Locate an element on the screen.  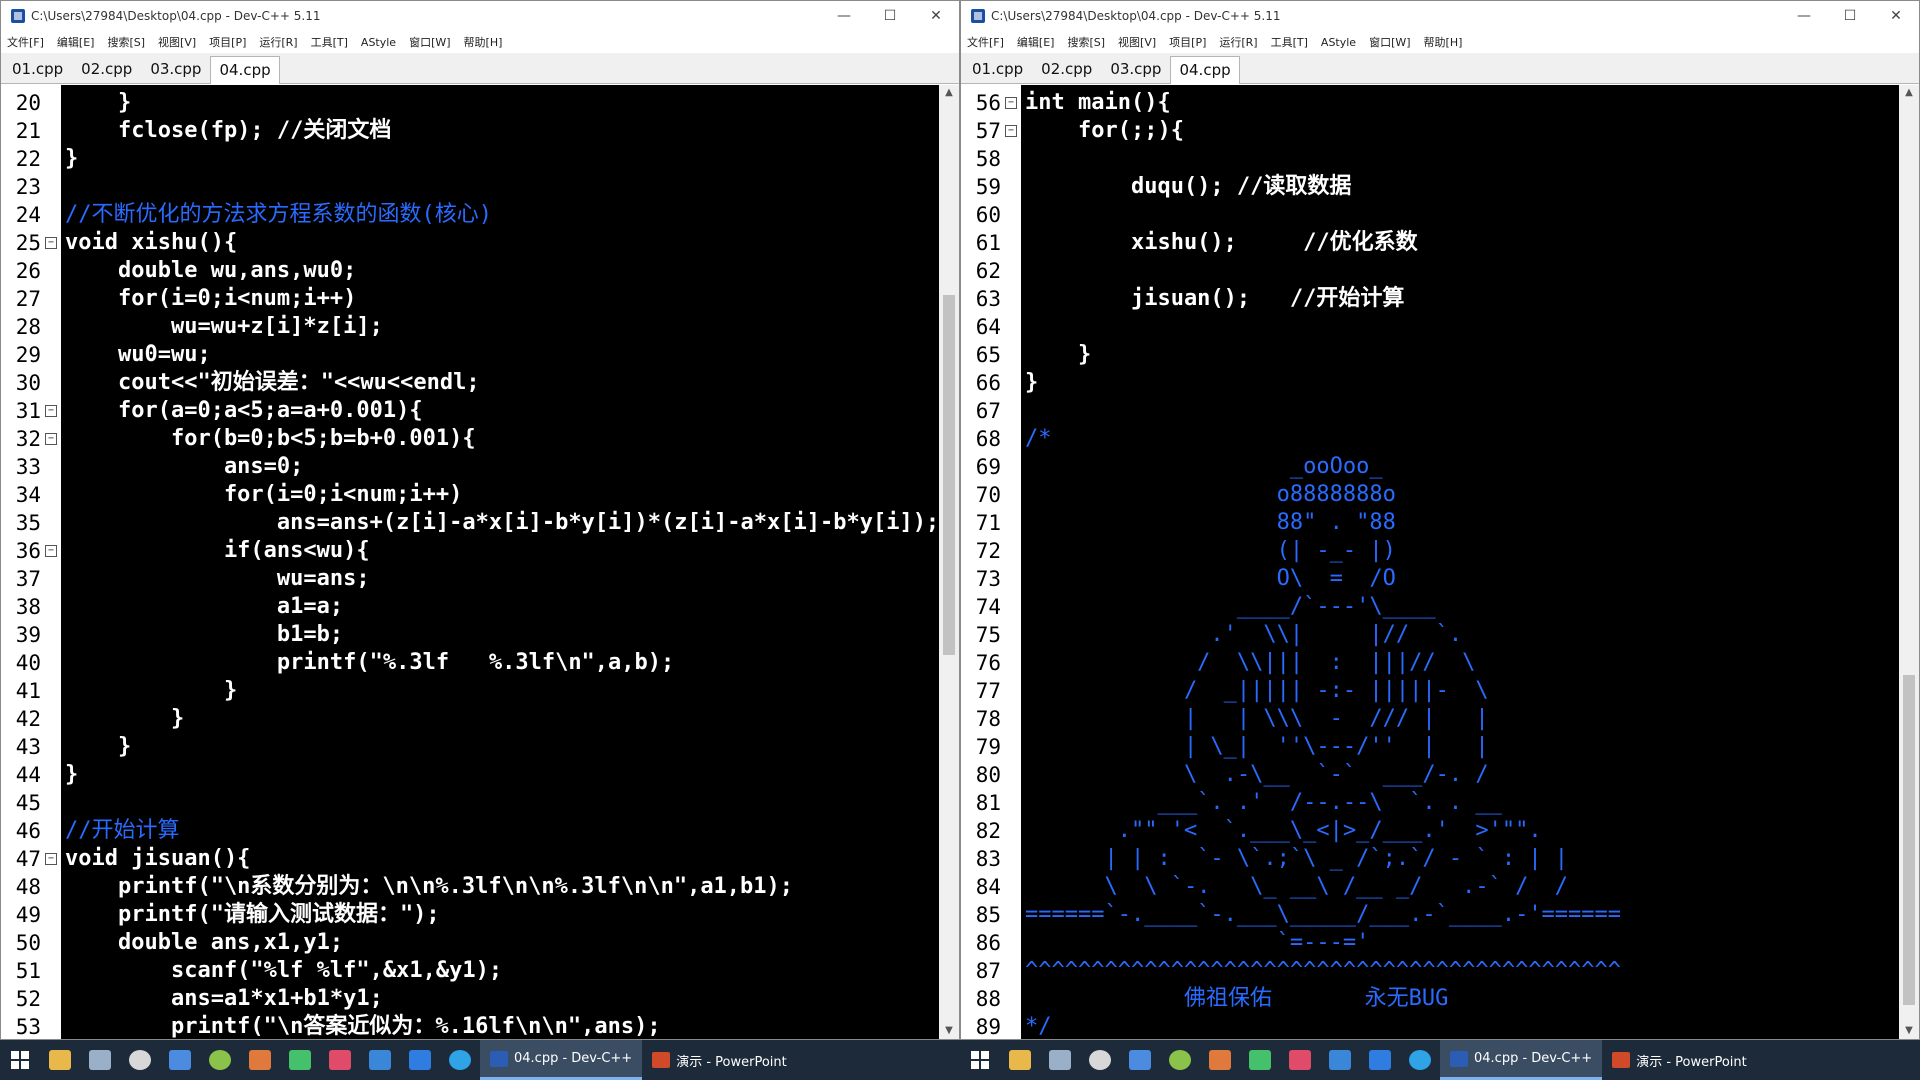
code-line: wu=wu+z[i]*z[i]; is located at coordinates (224, 327).